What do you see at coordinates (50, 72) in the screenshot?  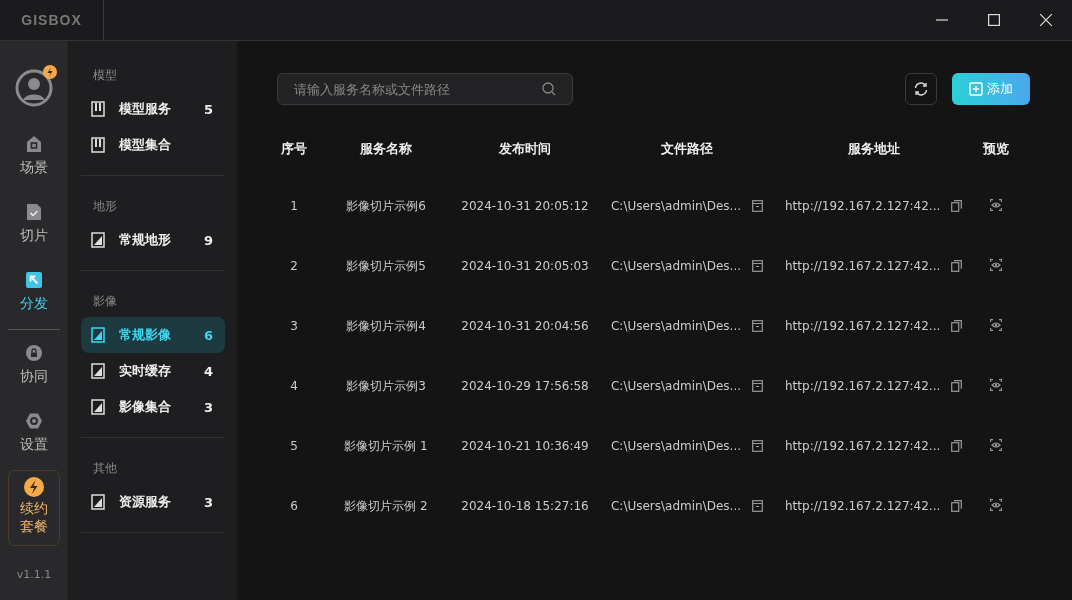 I see `lightning-badge-icon` at bounding box center [50, 72].